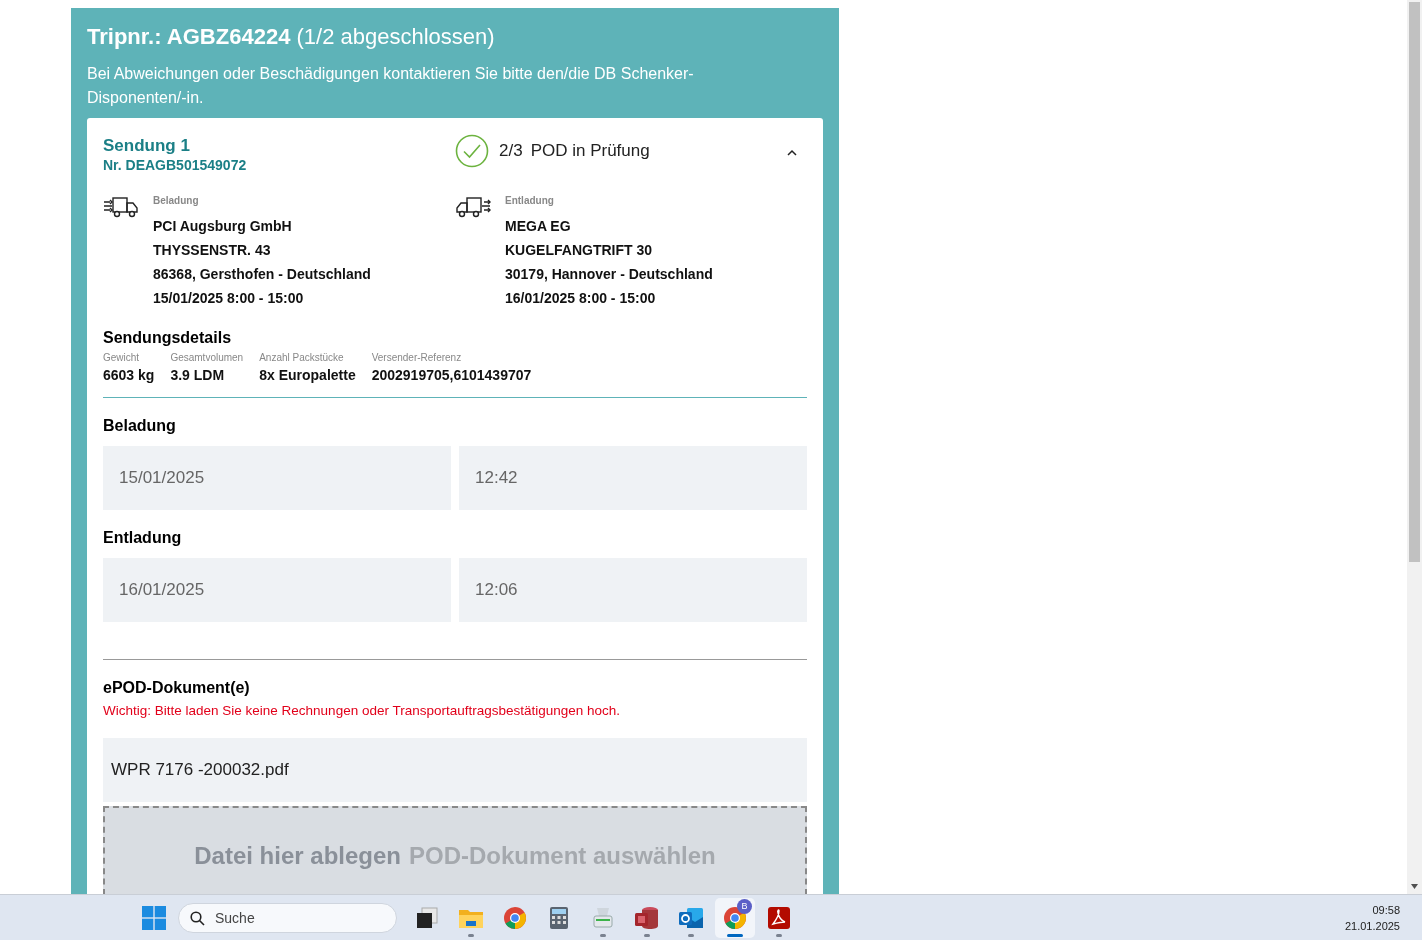 The height and width of the screenshot is (940, 1422). I want to click on clock-time: 09:58, so click(1385, 910).